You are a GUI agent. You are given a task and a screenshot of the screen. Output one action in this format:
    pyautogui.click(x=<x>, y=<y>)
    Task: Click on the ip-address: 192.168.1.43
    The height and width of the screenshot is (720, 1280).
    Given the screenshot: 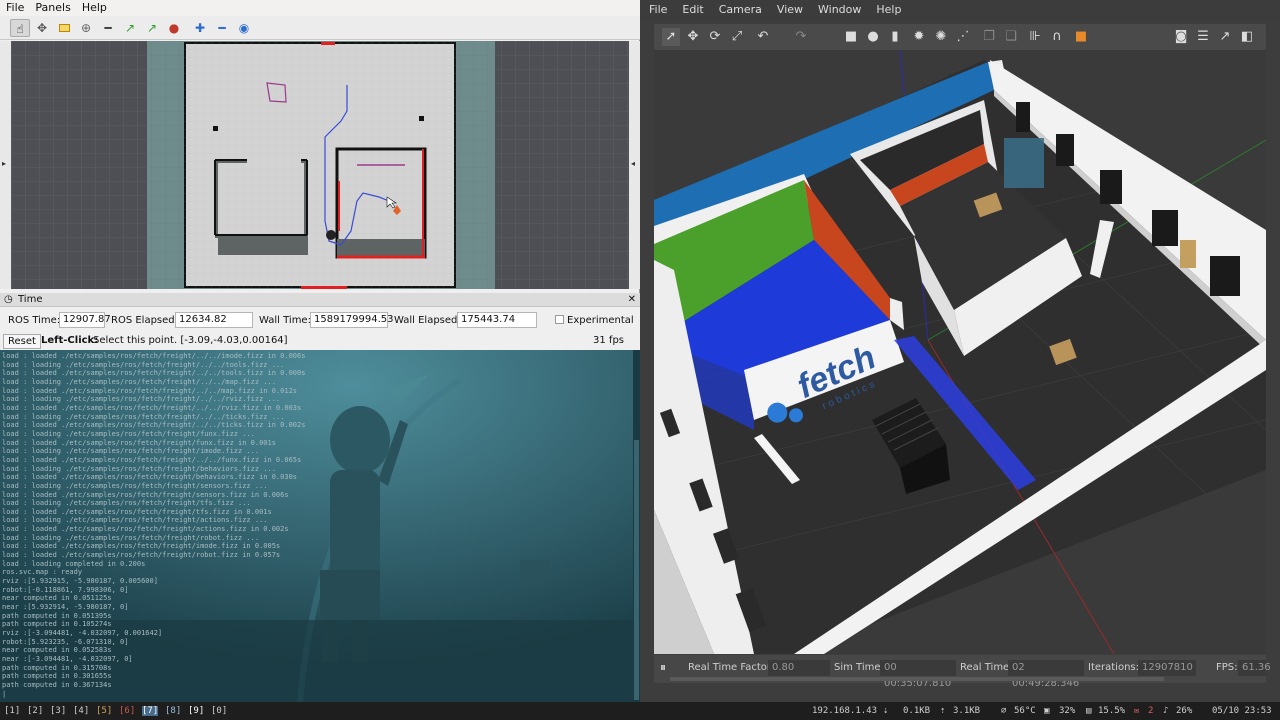 What is the action you would take?
    pyautogui.click(x=845, y=711)
    